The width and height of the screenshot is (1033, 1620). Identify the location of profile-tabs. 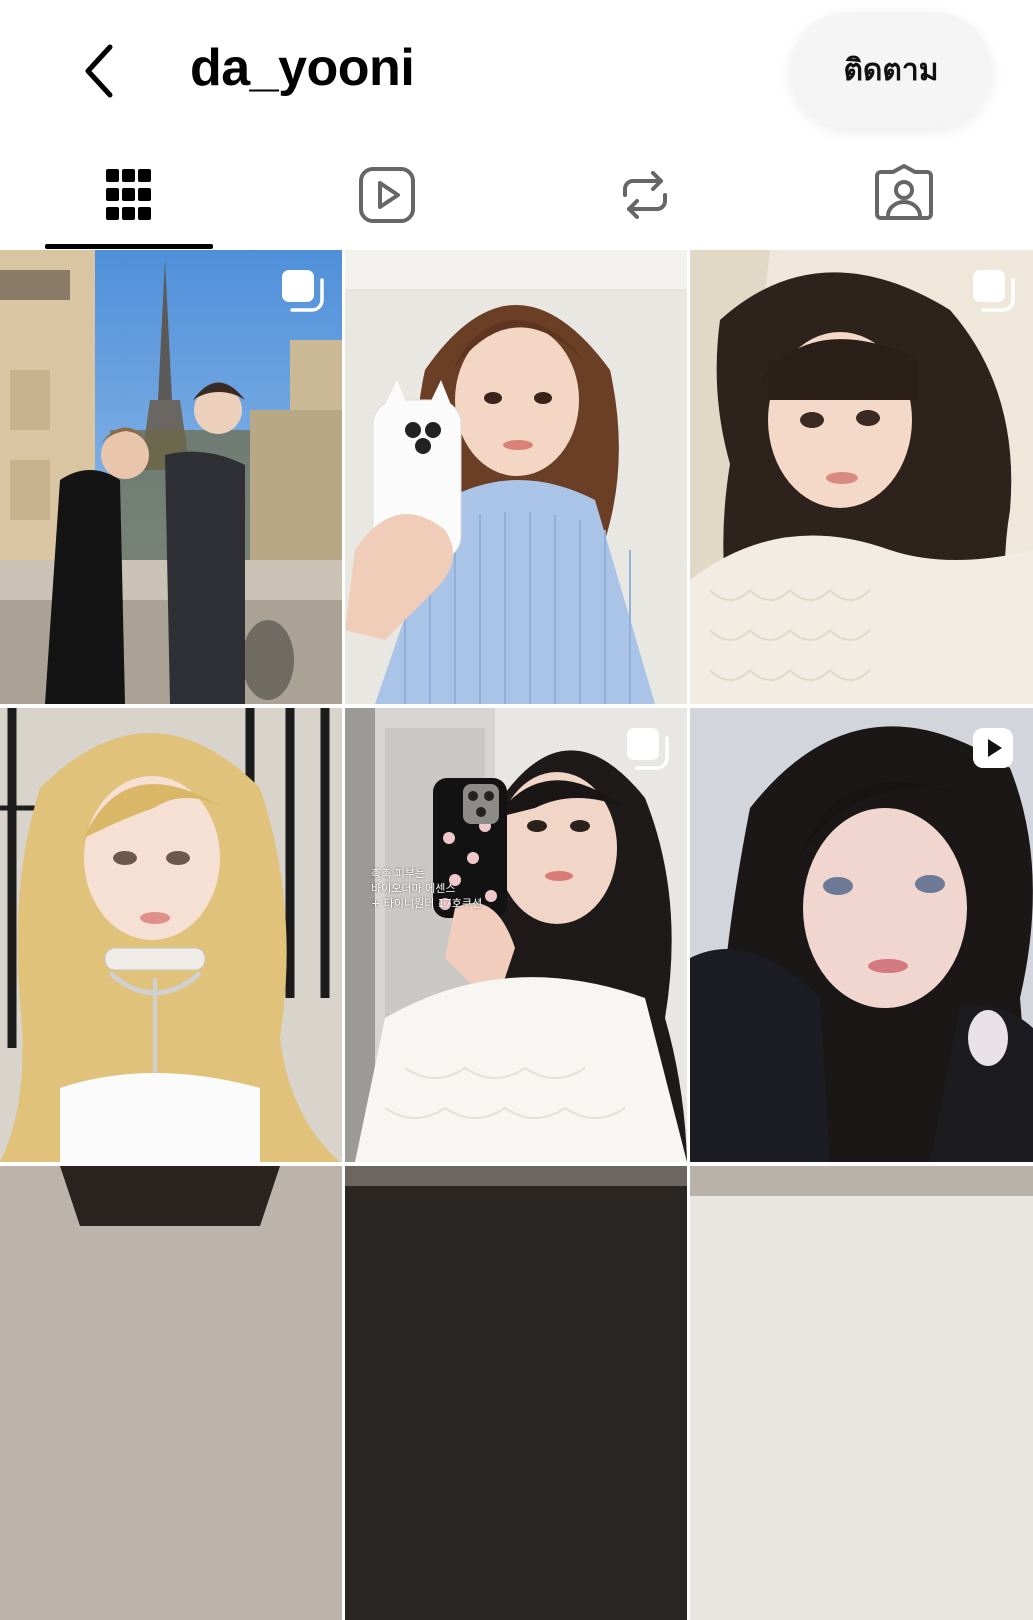
(516, 195).